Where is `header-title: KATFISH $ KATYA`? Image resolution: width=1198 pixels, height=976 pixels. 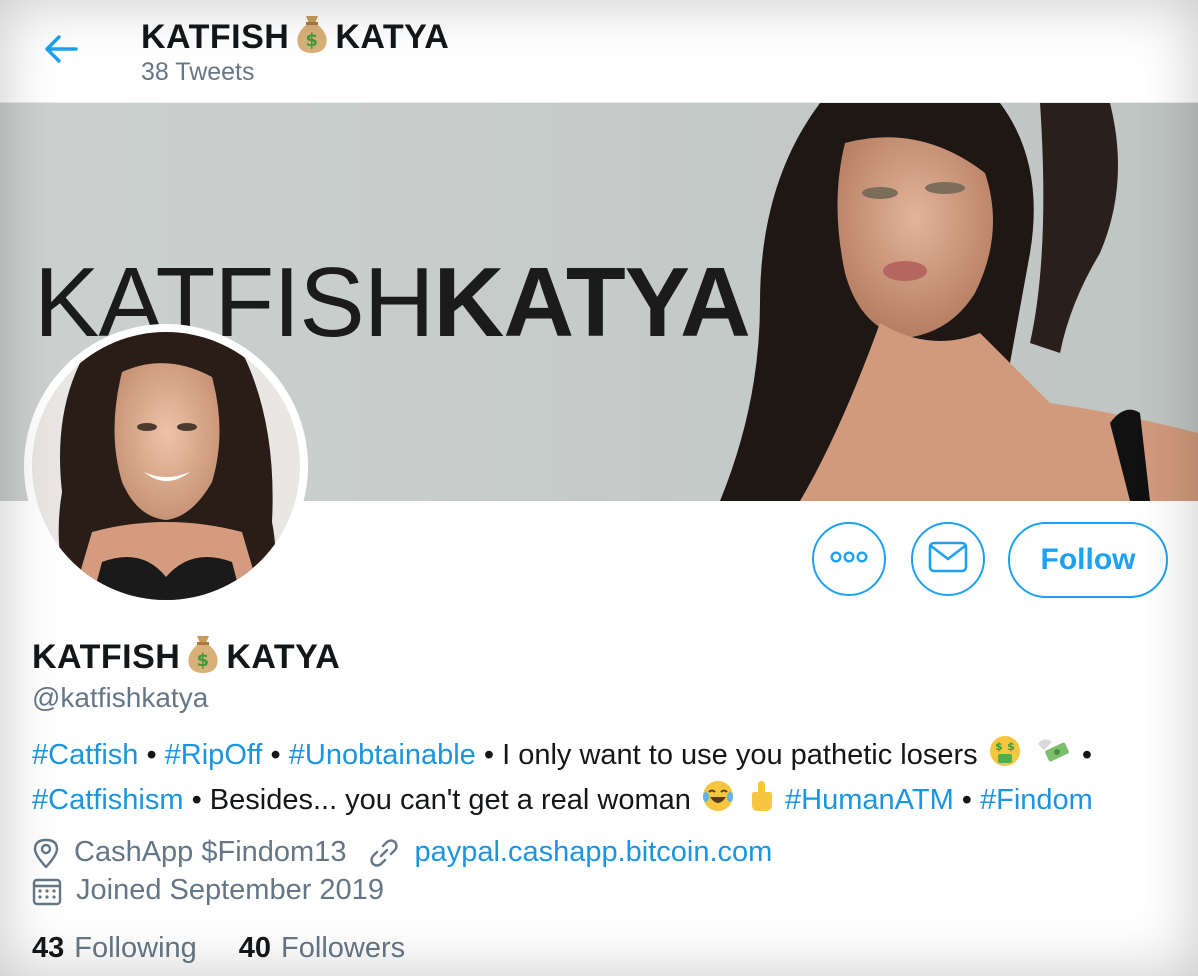
header-title: KATFISH $ KATYA is located at coordinates (295, 37).